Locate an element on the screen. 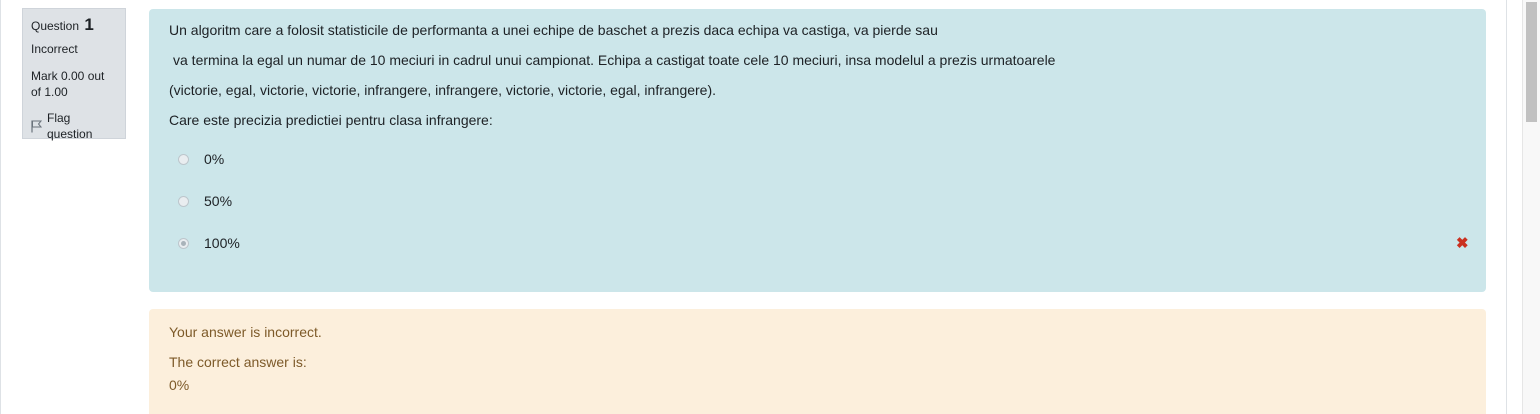 The image size is (1540, 414). flag-icon is located at coordinates (37, 126).